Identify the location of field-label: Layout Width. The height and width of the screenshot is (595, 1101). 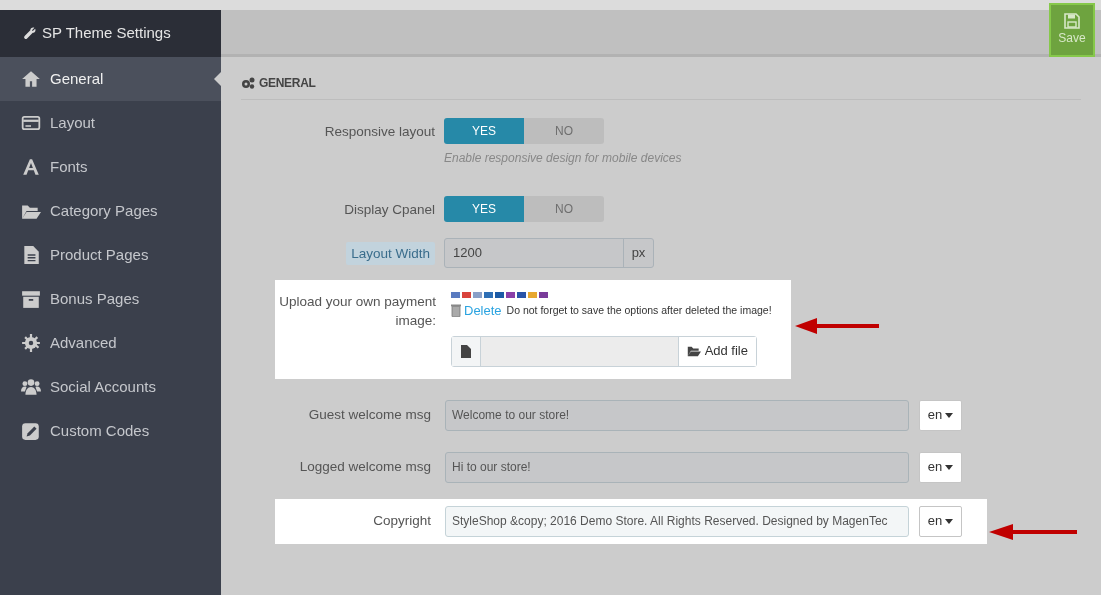
(390, 253).